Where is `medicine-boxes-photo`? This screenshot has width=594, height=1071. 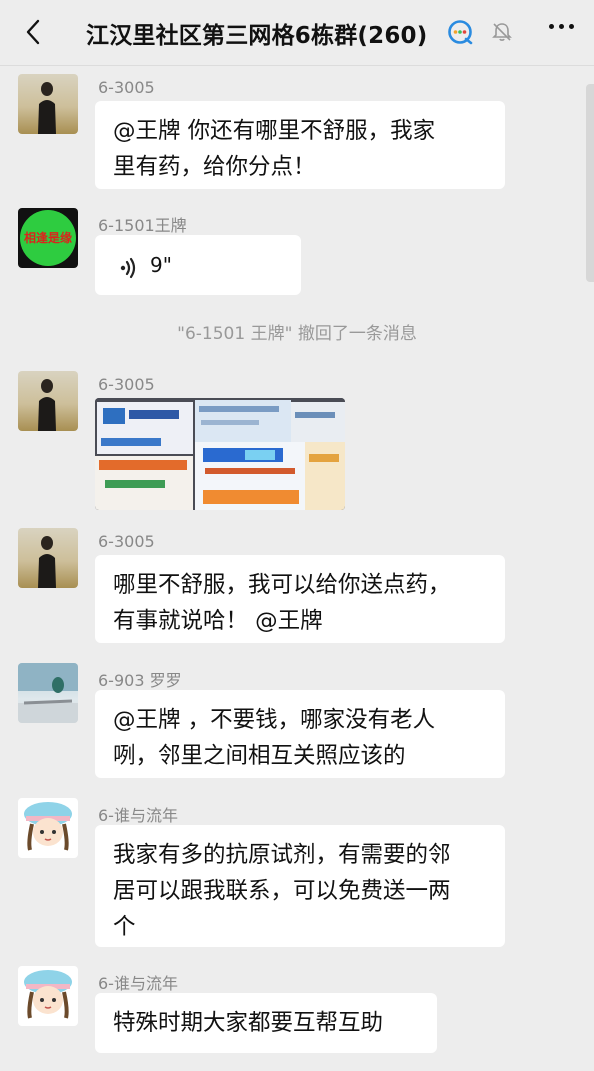 medicine-boxes-photo is located at coordinates (220, 454).